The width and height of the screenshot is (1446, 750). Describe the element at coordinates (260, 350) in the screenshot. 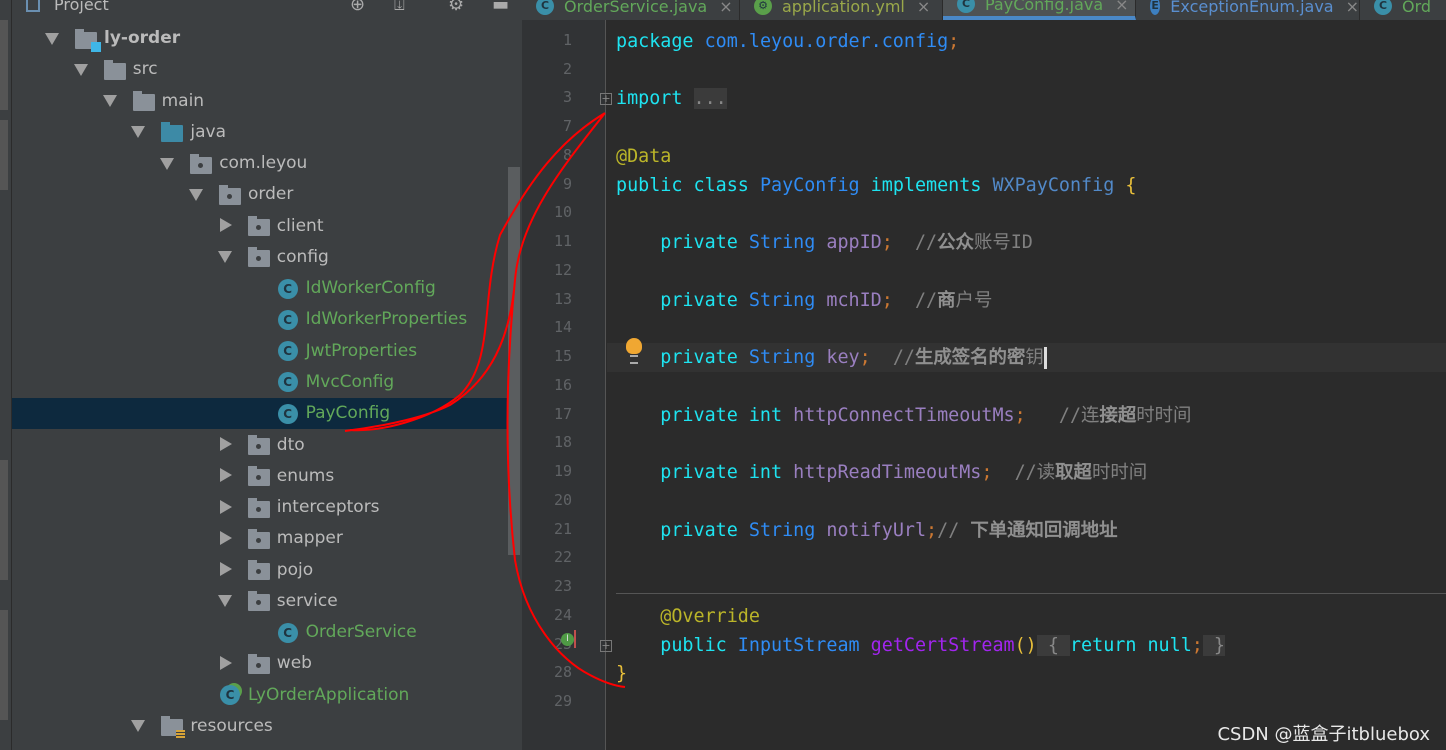

I see `tree-item: C JwtProperties` at that location.